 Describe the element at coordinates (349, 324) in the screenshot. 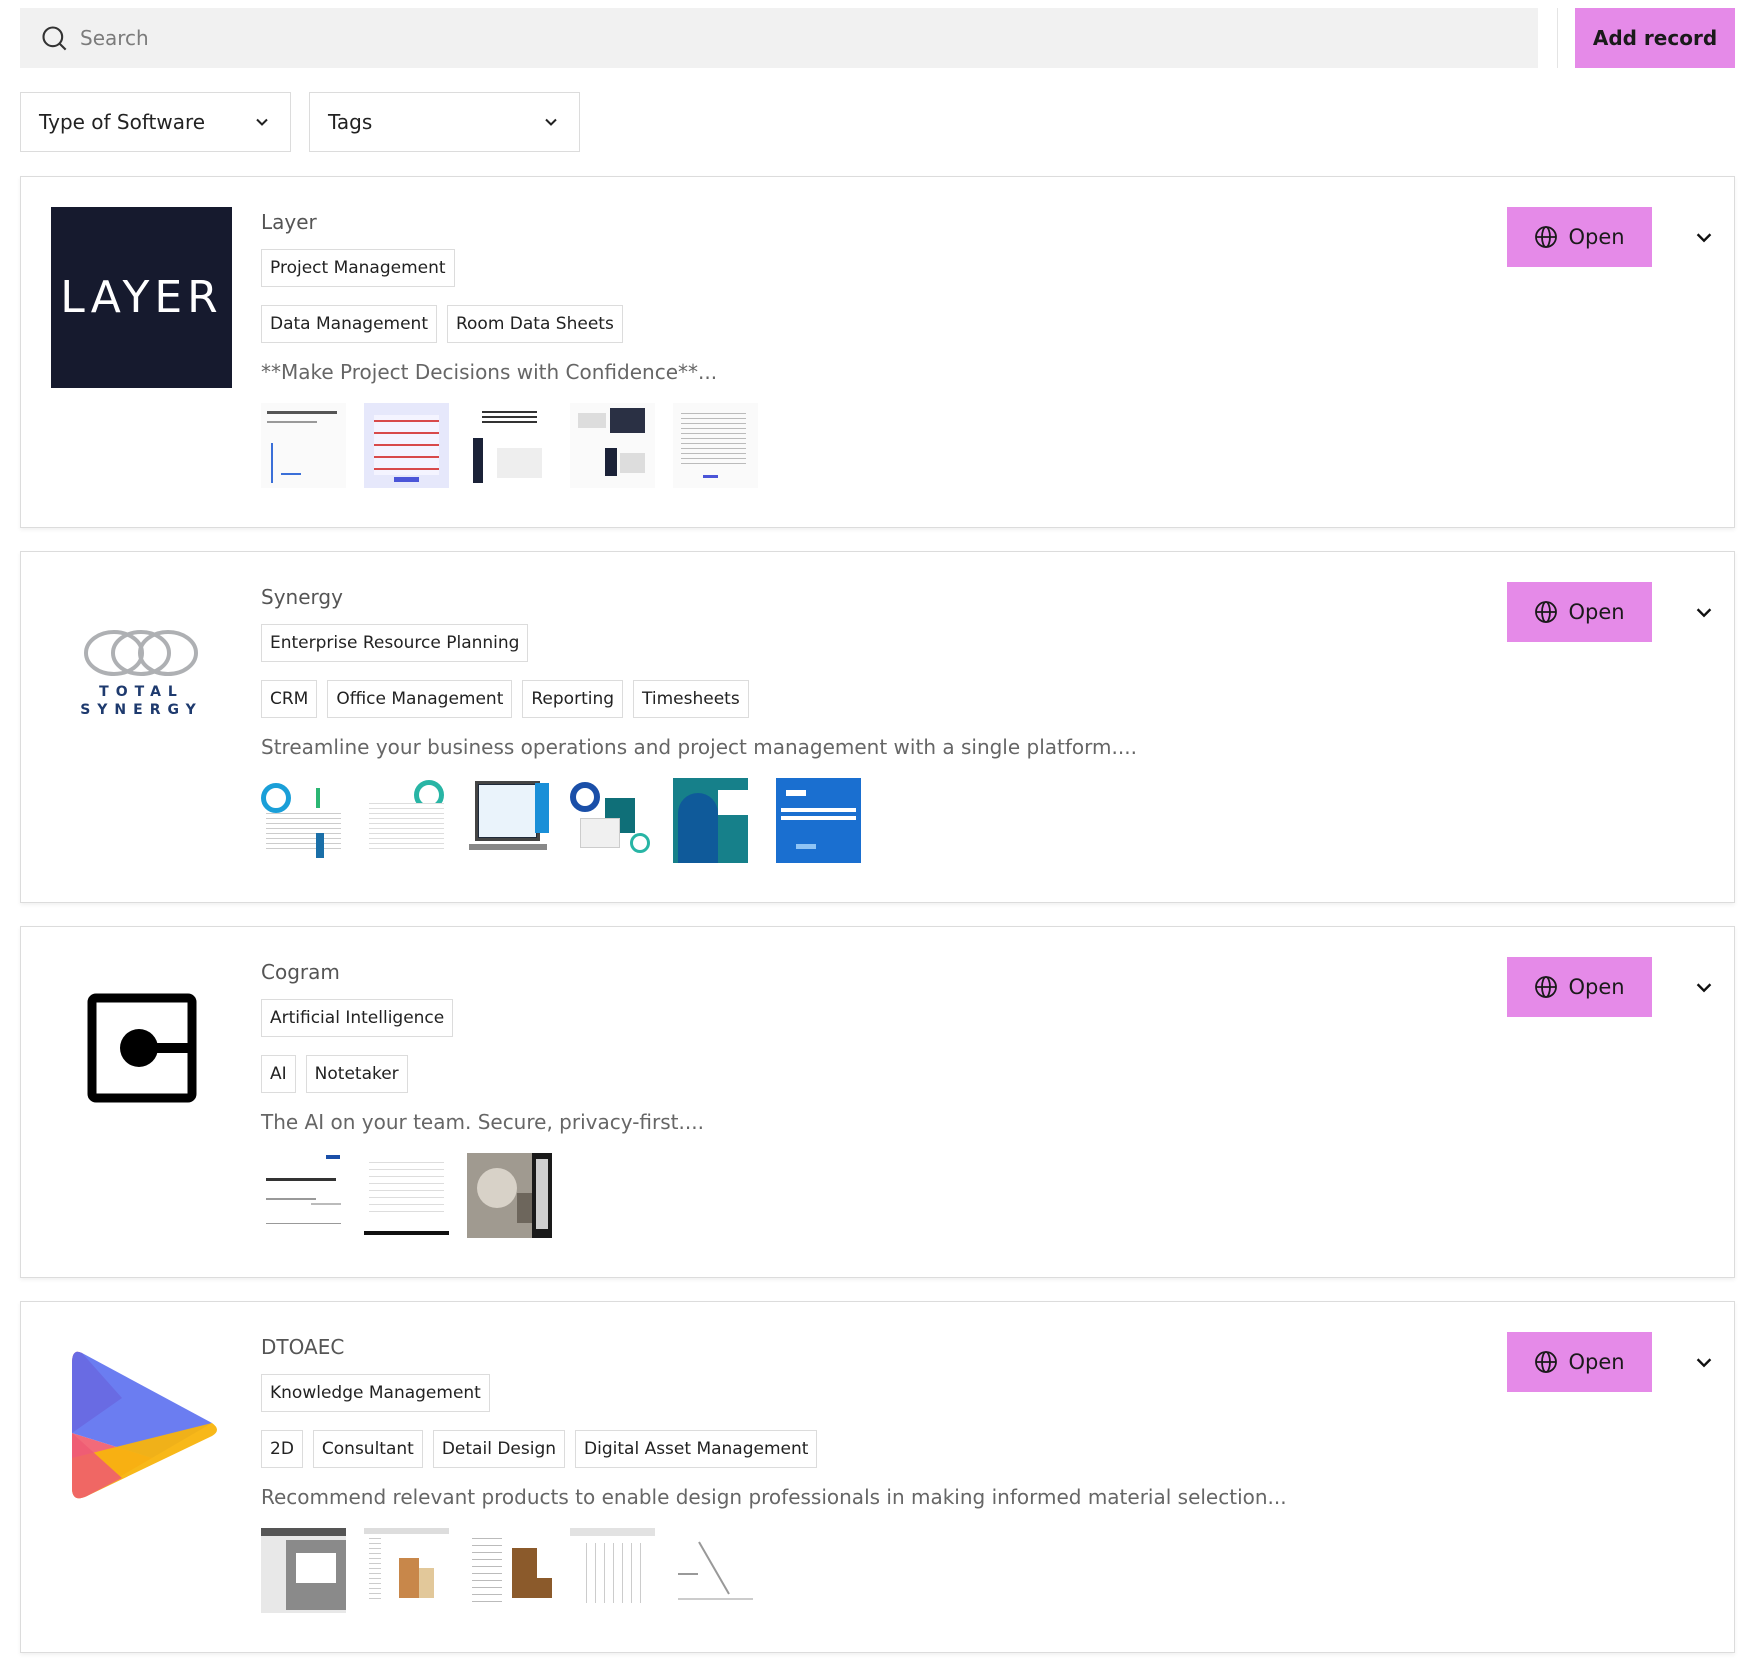

I see `tag: Data Management` at that location.